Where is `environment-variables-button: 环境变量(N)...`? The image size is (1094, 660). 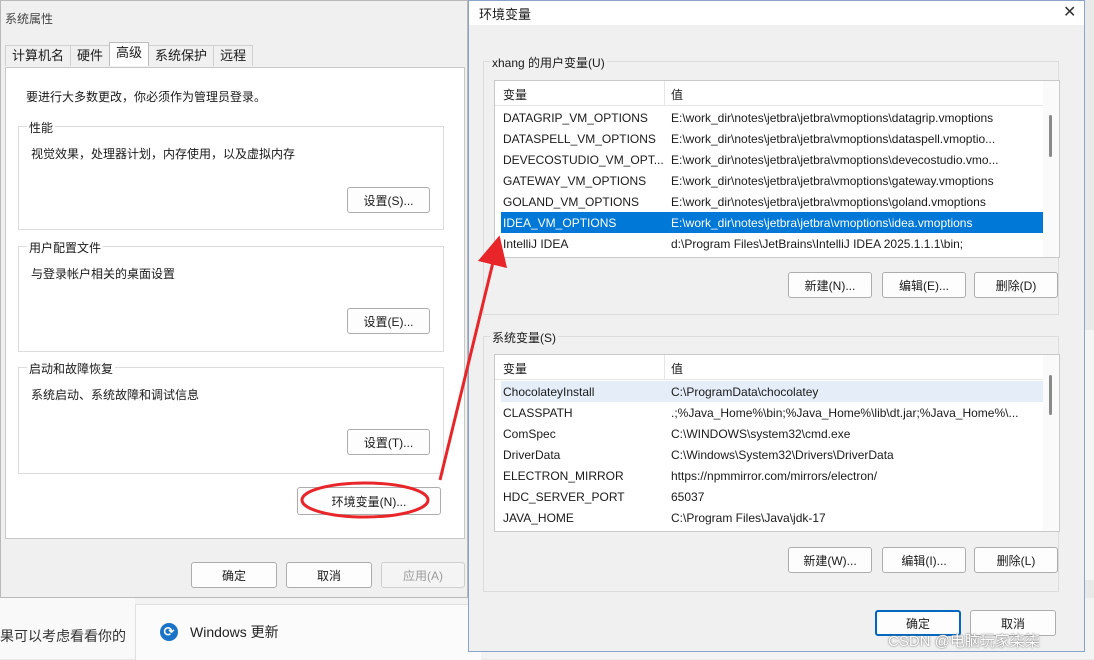
environment-variables-button: 环境变量(N)... is located at coordinates (369, 501).